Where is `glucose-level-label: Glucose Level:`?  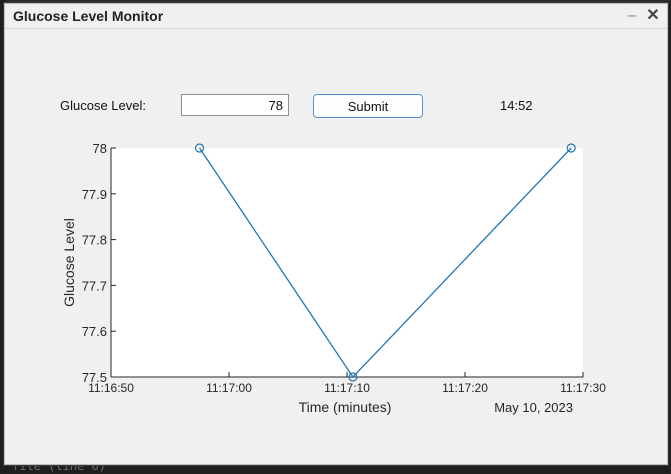 glucose-level-label: Glucose Level: is located at coordinates (103, 105).